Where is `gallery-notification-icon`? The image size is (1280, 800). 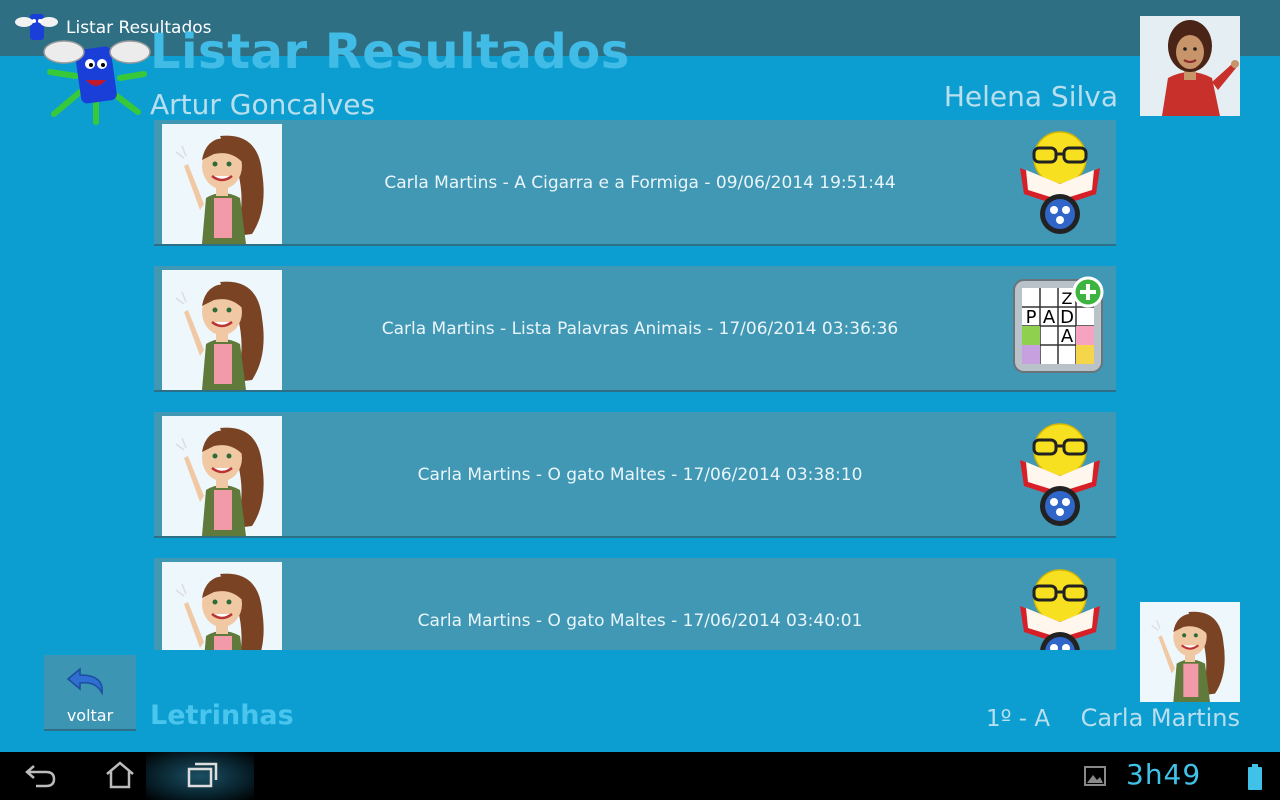
gallery-notification-icon is located at coordinates (1095, 776).